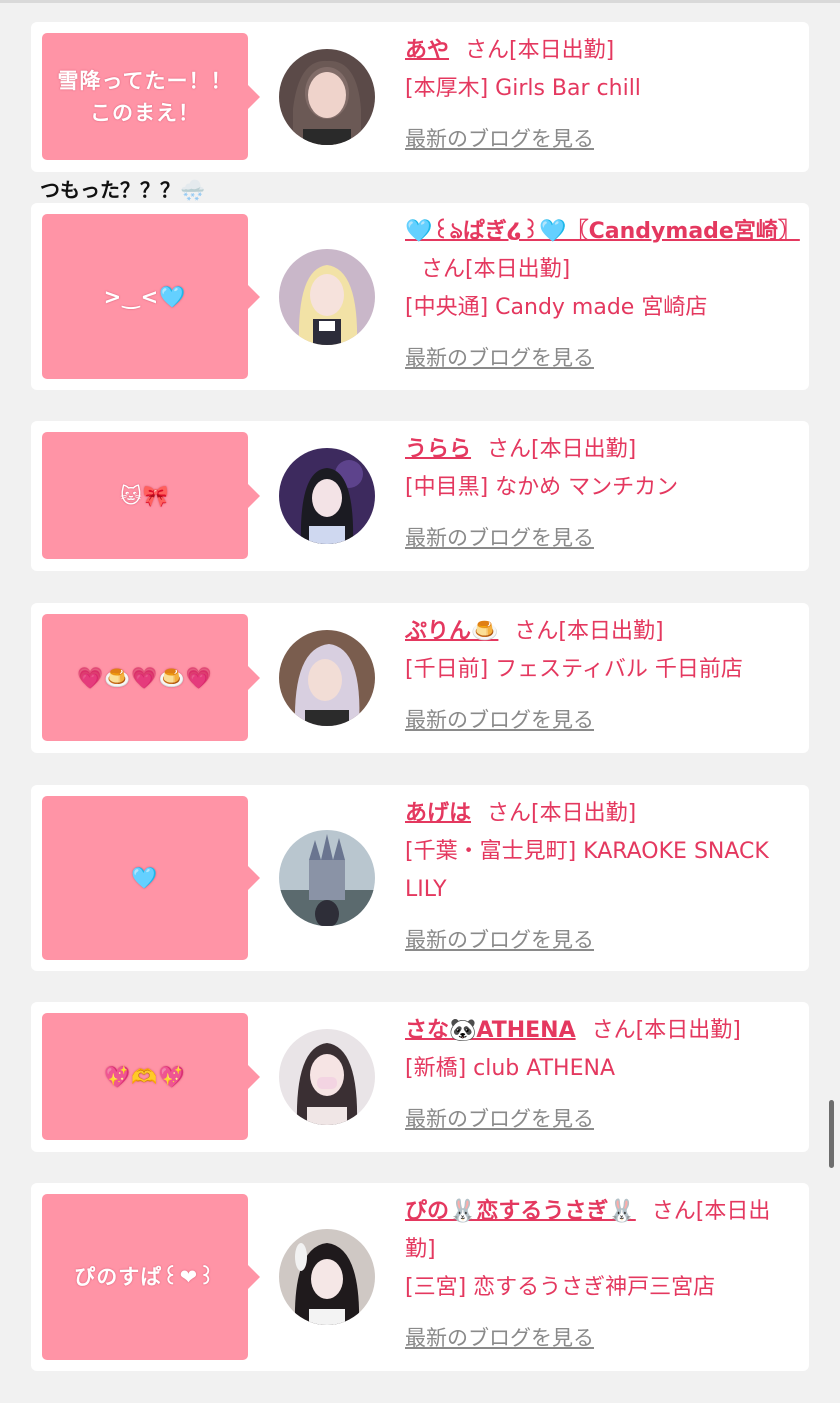 The width and height of the screenshot is (840, 1403). What do you see at coordinates (151, 1076) in the screenshot?
I see `comment-bubble: 💖🫶💖` at bounding box center [151, 1076].